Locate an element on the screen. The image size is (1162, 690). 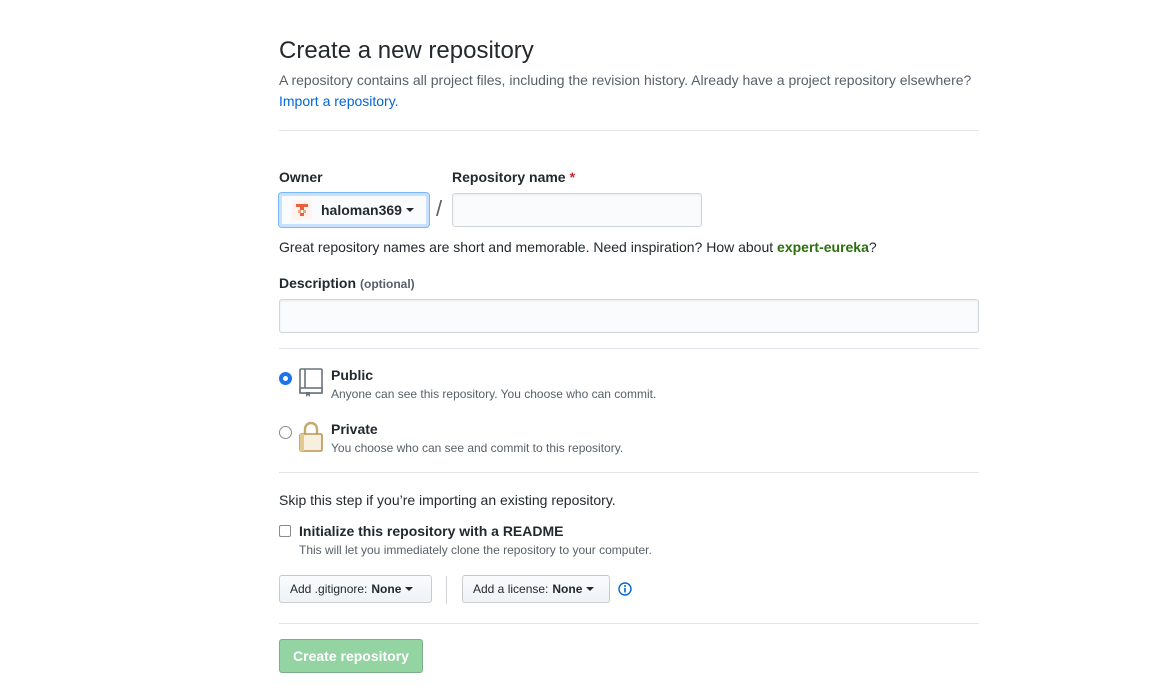
private-title: Private is located at coordinates (354, 429).